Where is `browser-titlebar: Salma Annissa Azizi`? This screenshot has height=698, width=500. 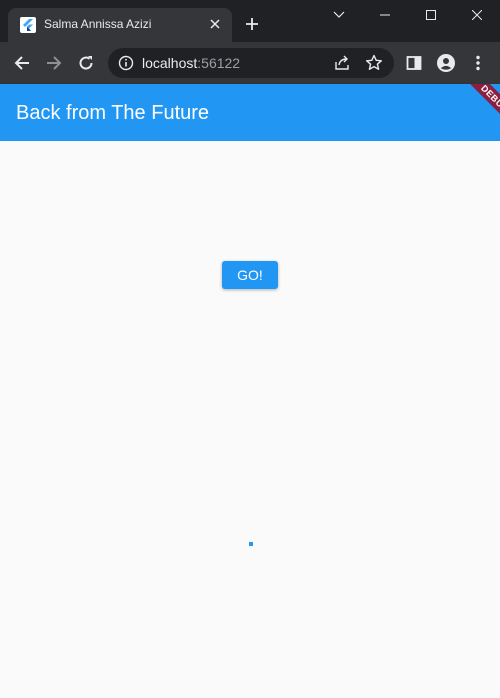 browser-titlebar: Salma Annissa Azizi is located at coordinates (250, 21).